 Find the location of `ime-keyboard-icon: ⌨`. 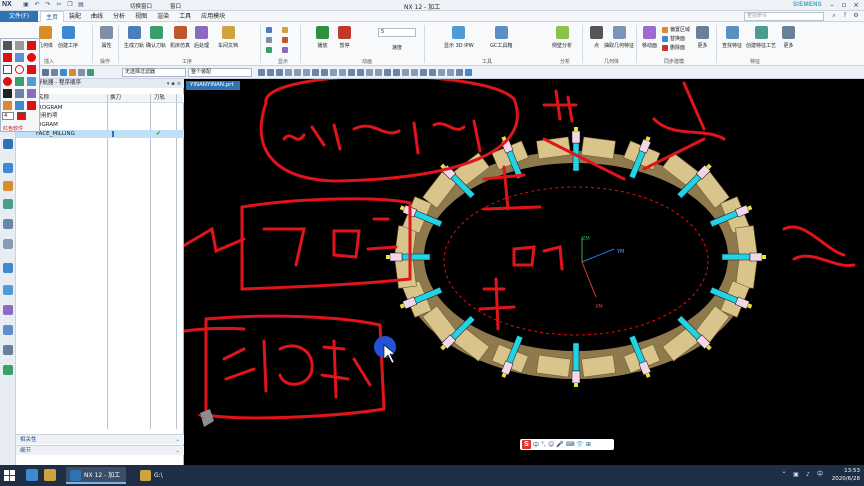

ime-keyboard-icon: ⌨ is located at coordinates (570, 444).